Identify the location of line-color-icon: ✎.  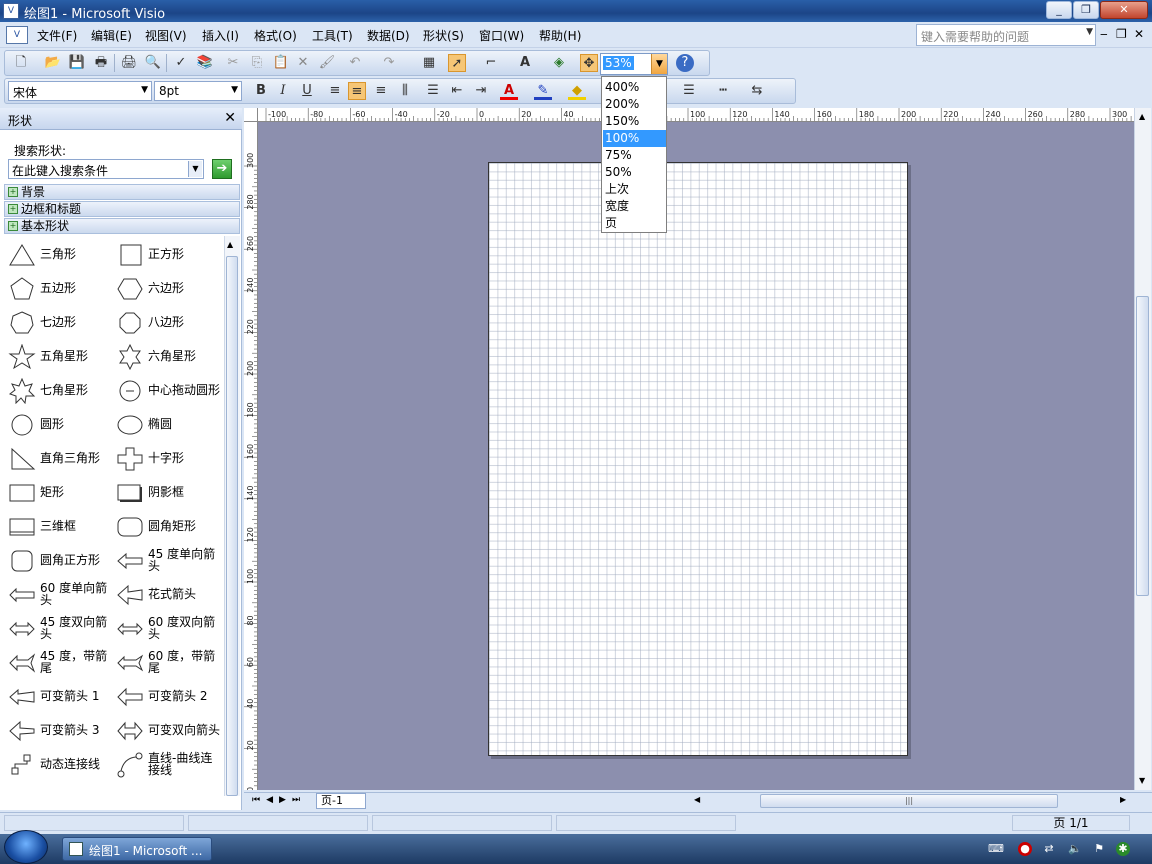
(543, 91).